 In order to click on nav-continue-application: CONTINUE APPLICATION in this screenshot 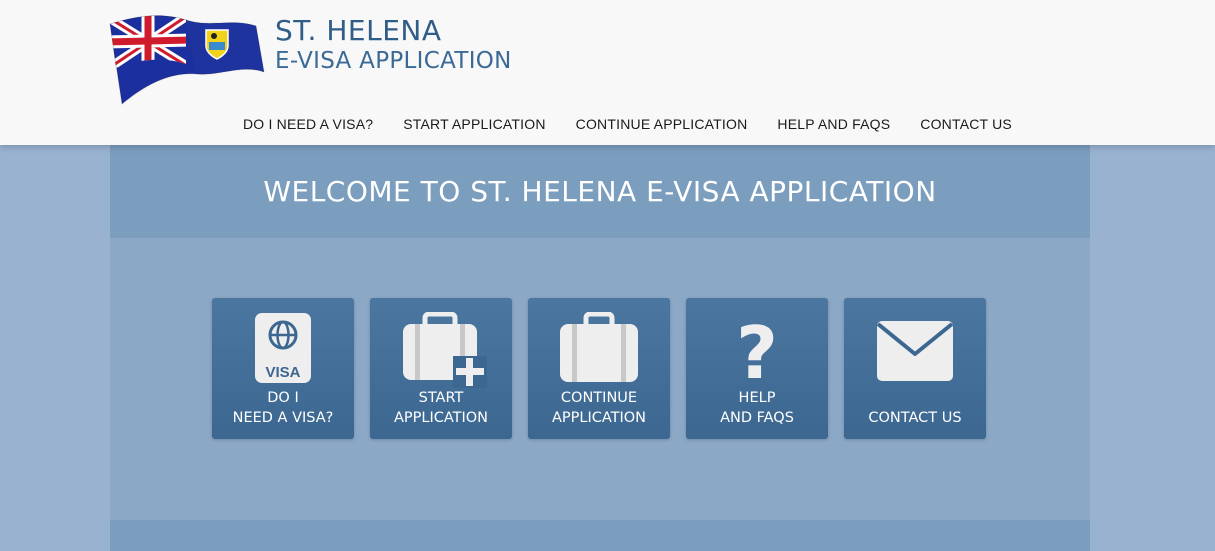, I will do `click(662, 124)`.